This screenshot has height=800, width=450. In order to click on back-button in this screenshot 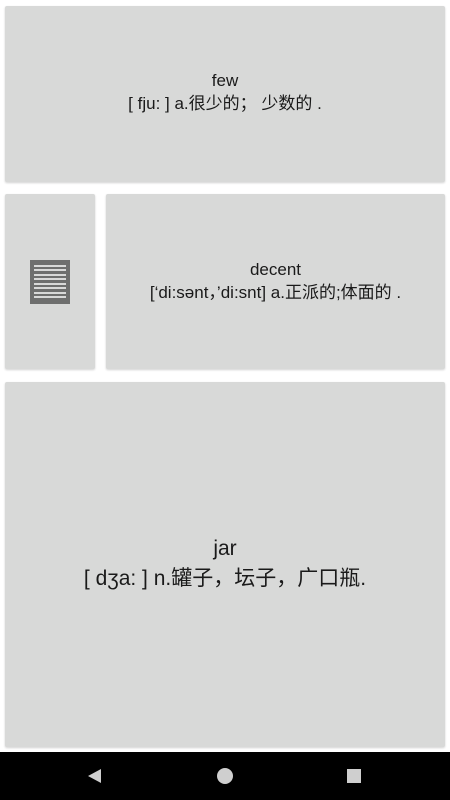, I will do `click(94, 776)`.